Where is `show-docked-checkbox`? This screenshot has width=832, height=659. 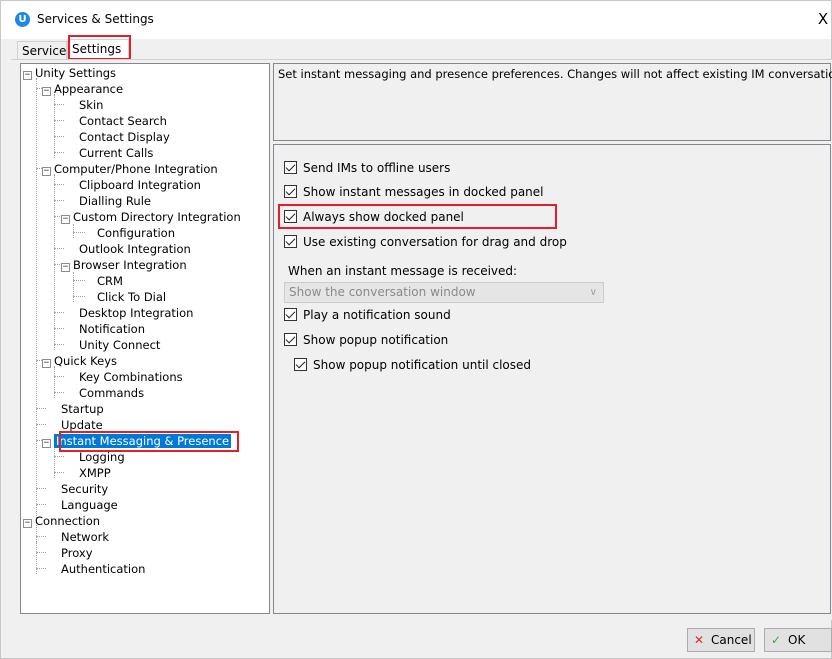
show-docked-checkbox is located at coordinates (290, 191).